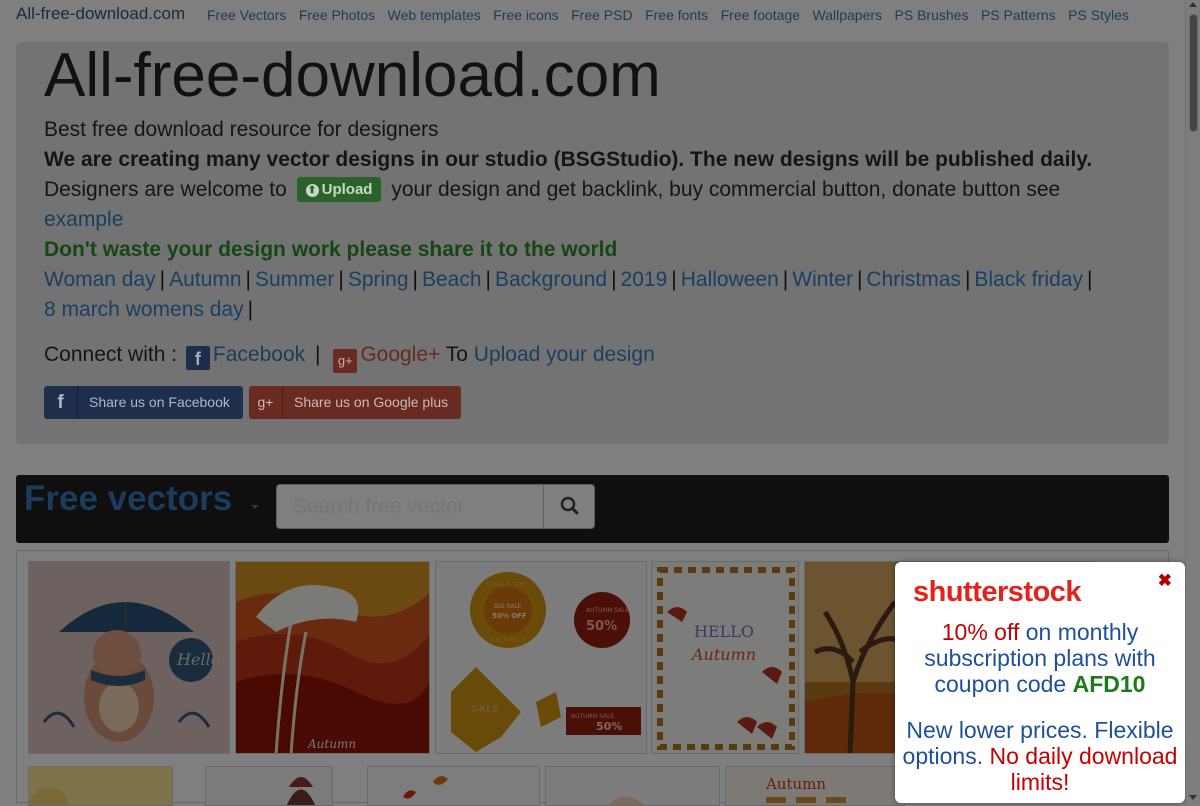 The width and height of the screenshot is (1200, 806). I want to click on bear-umbrella-illustration: Hello, so click(129, 657).